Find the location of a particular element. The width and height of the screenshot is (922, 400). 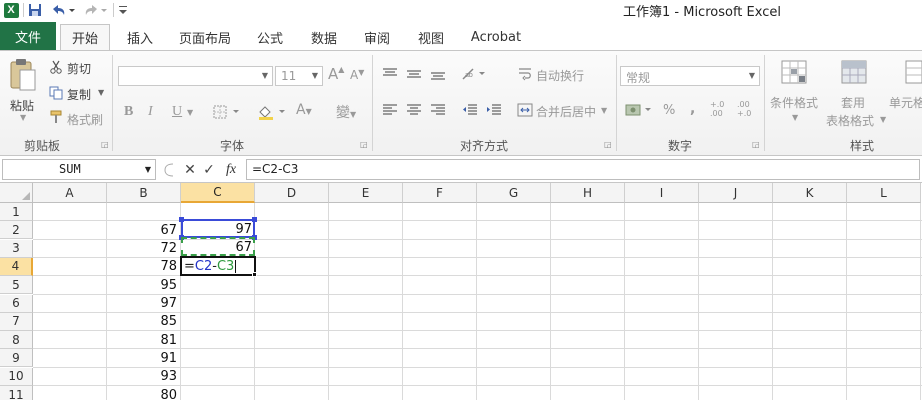

align-middle-icon is located at coordinates (414, 74).